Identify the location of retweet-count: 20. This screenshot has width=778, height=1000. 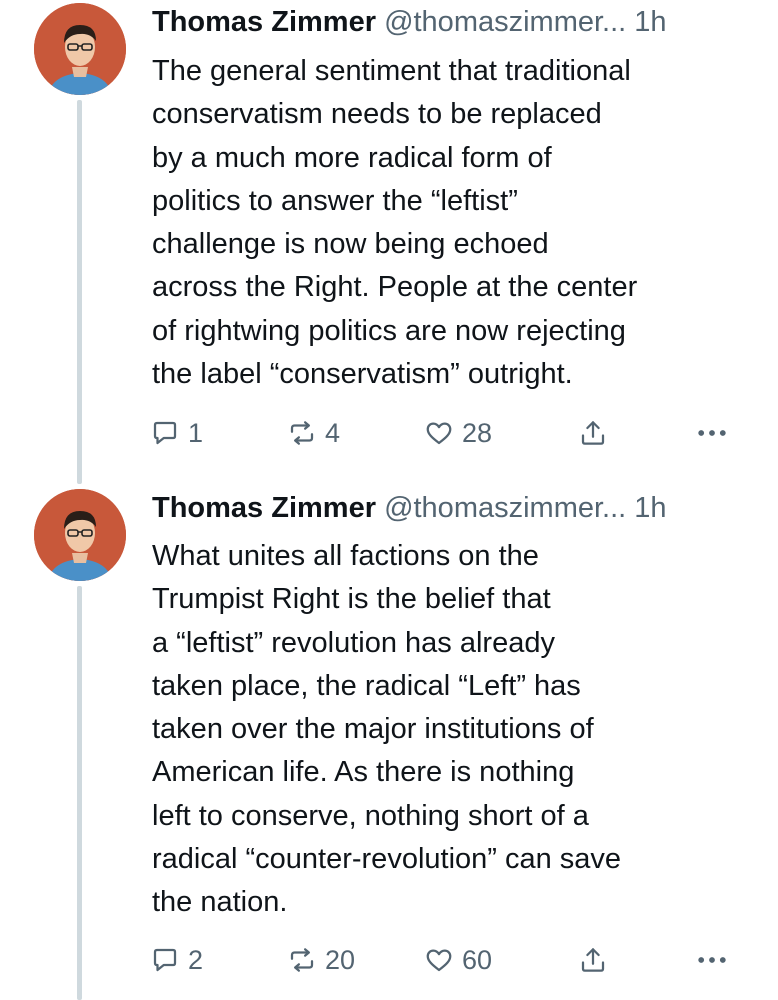
(340, 960).